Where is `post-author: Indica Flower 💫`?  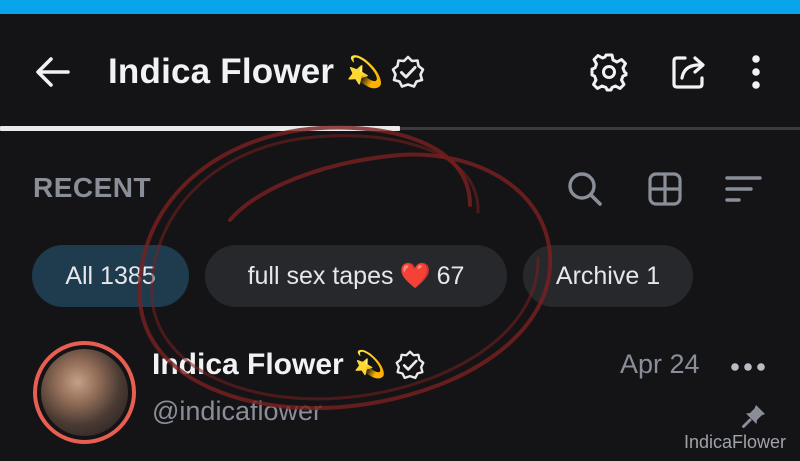 post-author: Indica Flower 💫 is located at coordinates (289, 365).